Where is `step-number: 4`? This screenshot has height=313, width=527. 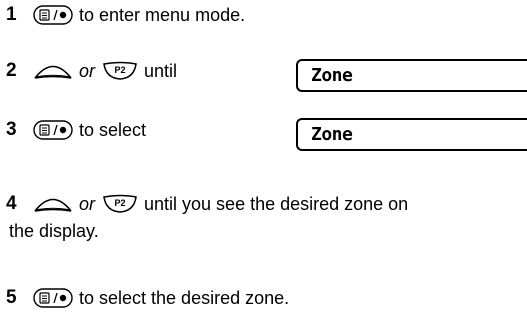 step-number: 4 is located at coordinates (11, 203).